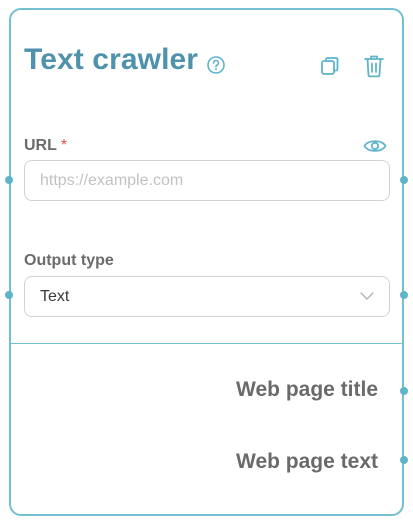 The width and height of the screenshot is (413, 521). What do you see at coordinates (9, 180) in the screenshot?
I see `url-input-handle` at bounding box center [9, 180].